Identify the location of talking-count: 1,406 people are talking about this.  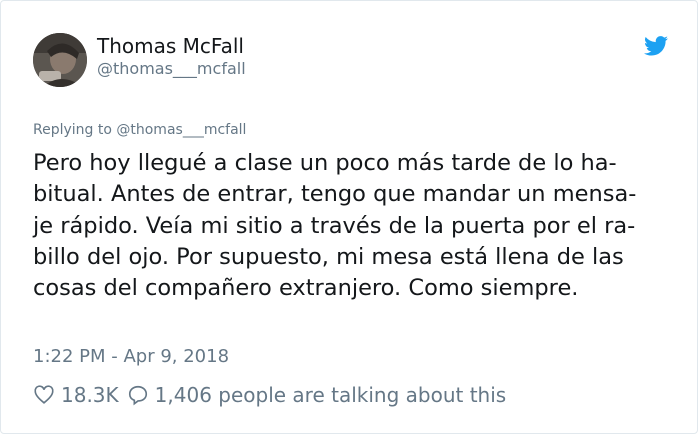
(331, 395).